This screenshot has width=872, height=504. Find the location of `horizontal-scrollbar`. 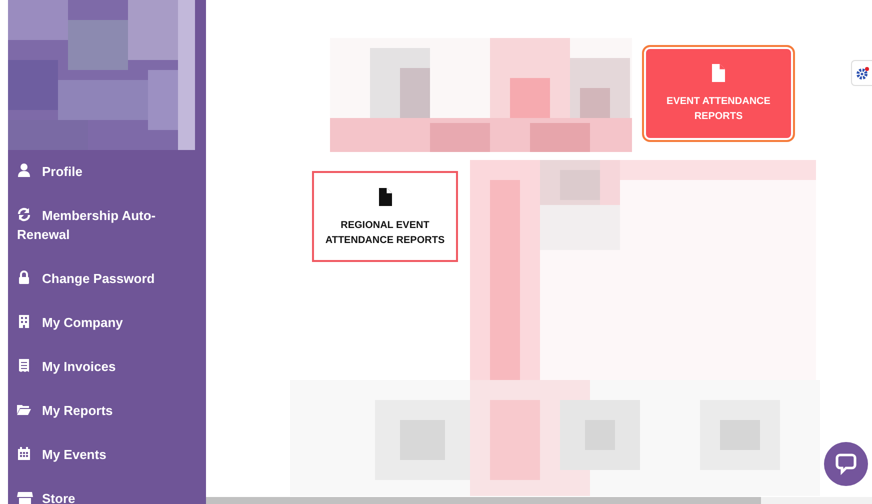

horizontal-scrollbar is located at coordinates (539, 500).